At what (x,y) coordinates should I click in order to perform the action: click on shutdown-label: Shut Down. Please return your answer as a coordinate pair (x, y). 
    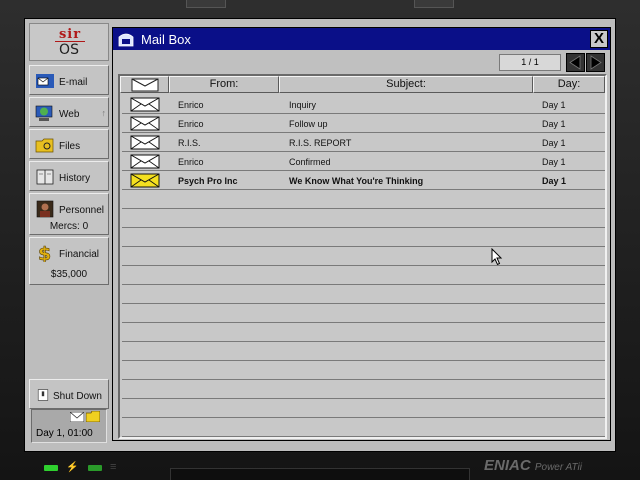
    Looking at the image, I should click on (77, 396).